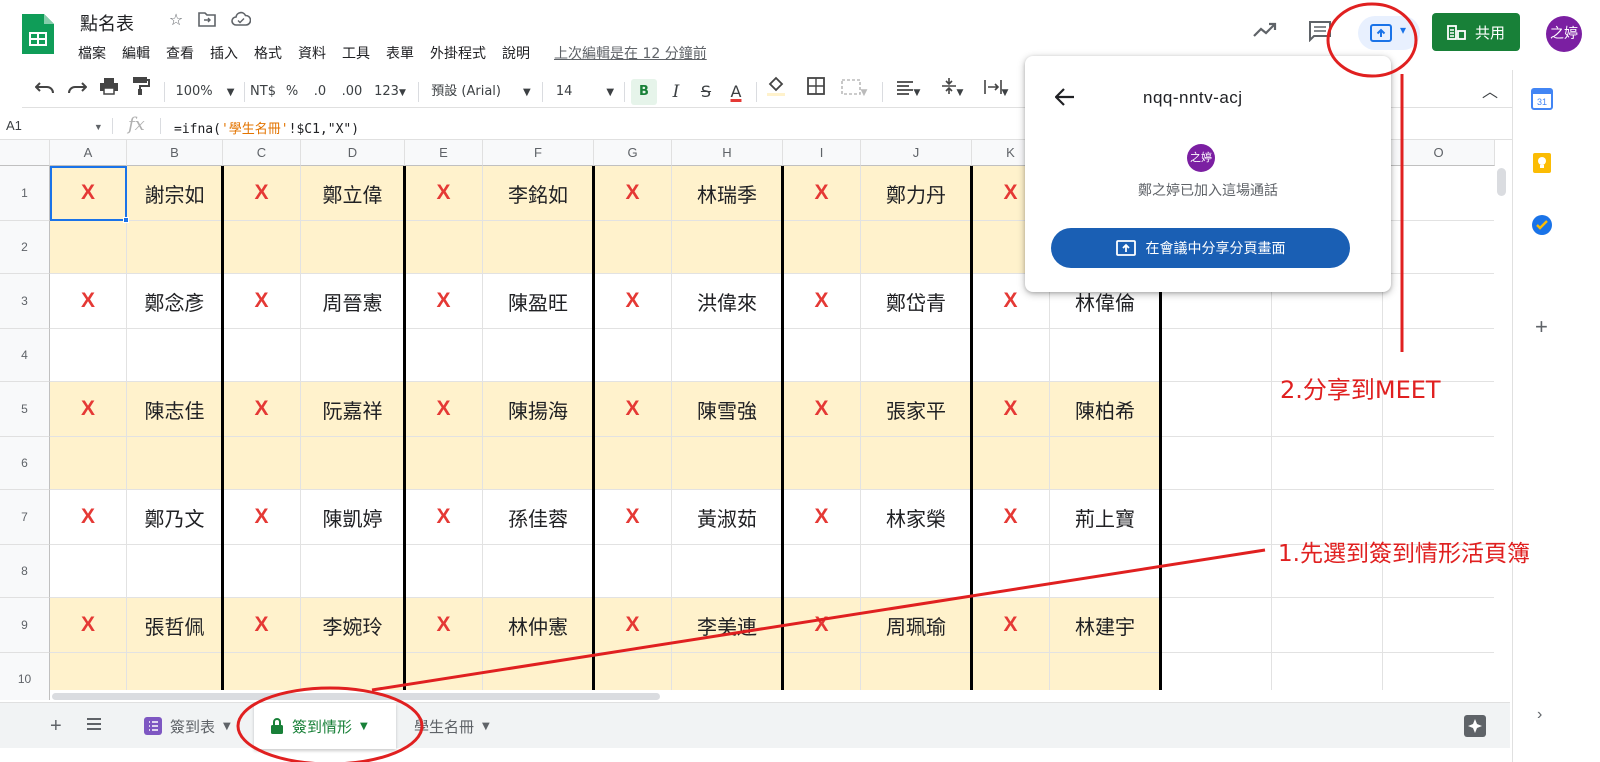 Image resolution: width=1600 pixels, height=762 pixels. What do you see at coordinates (1360, 390) in the screenshot?
I see `annotation-step2: 2.分享到MEET` at bounding box center [1360, 390].